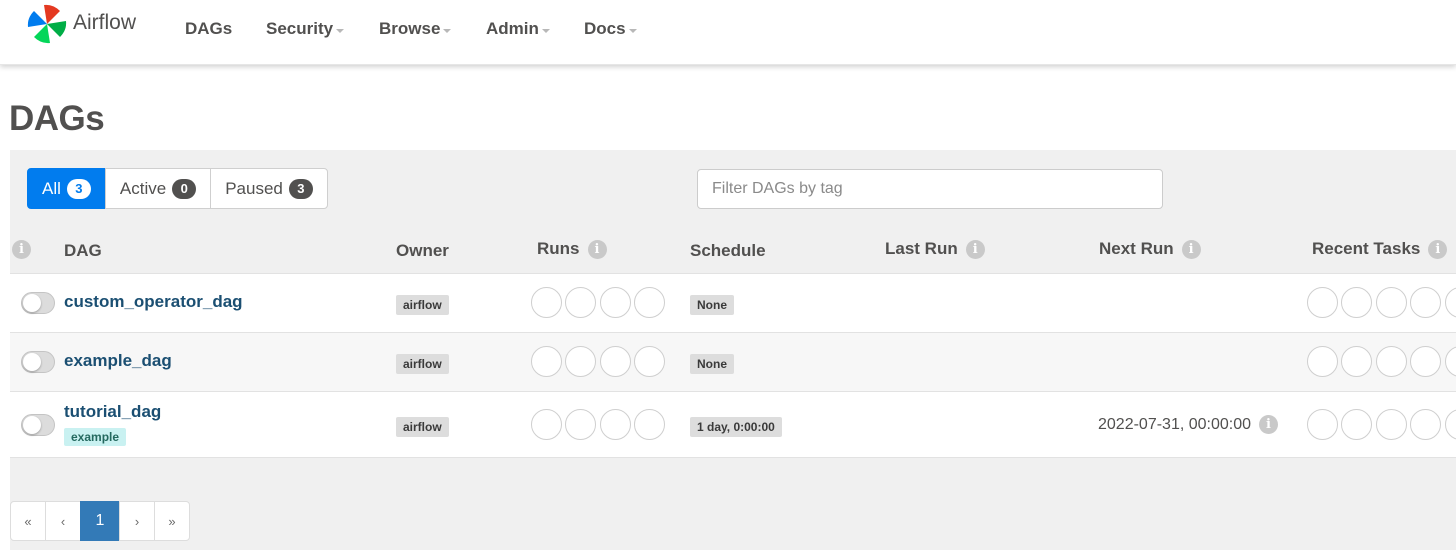 The width and height of the screenshot is (1456, 558). Describe the element at coordinates (300, 28) in the screenshot. I see `nav-security-label: Security` at that location.